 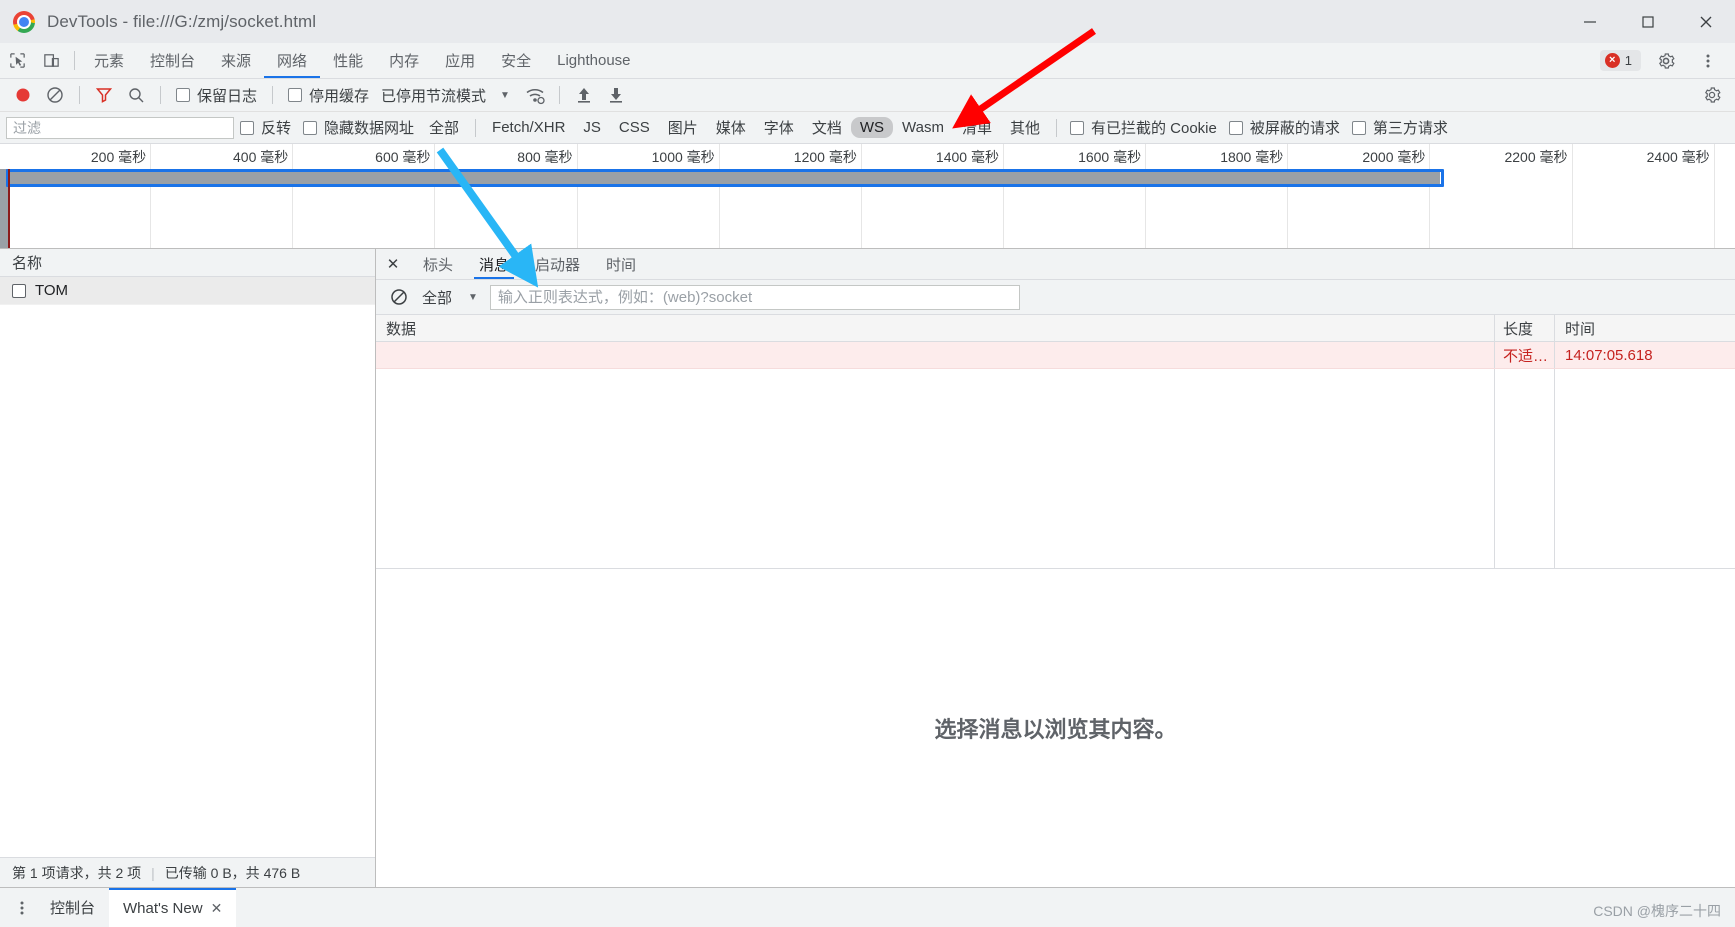 I want to click on network-settings-gear-icon, so click(x=1712, y=95).